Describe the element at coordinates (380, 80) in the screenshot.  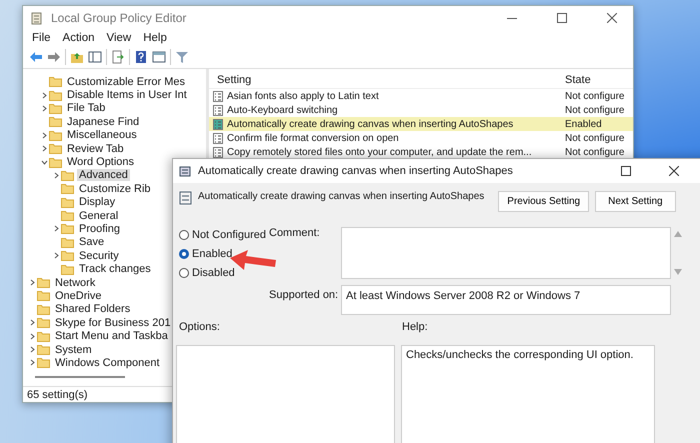
I see `column-header: Setting` at that location.